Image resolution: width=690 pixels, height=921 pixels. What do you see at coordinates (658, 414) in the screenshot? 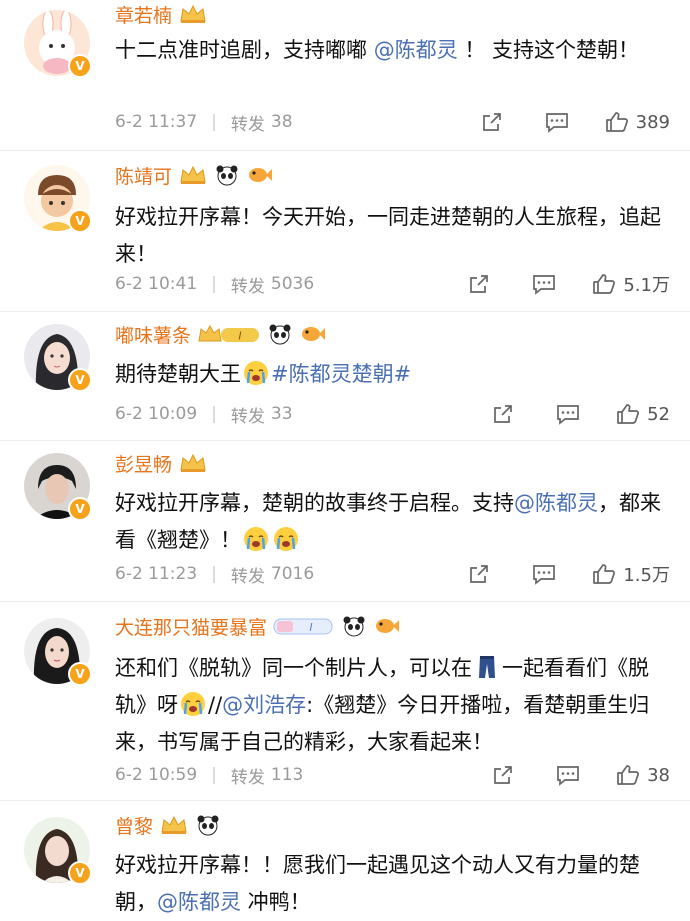
I see `like-count: 52` at bounding box center [658, 414].